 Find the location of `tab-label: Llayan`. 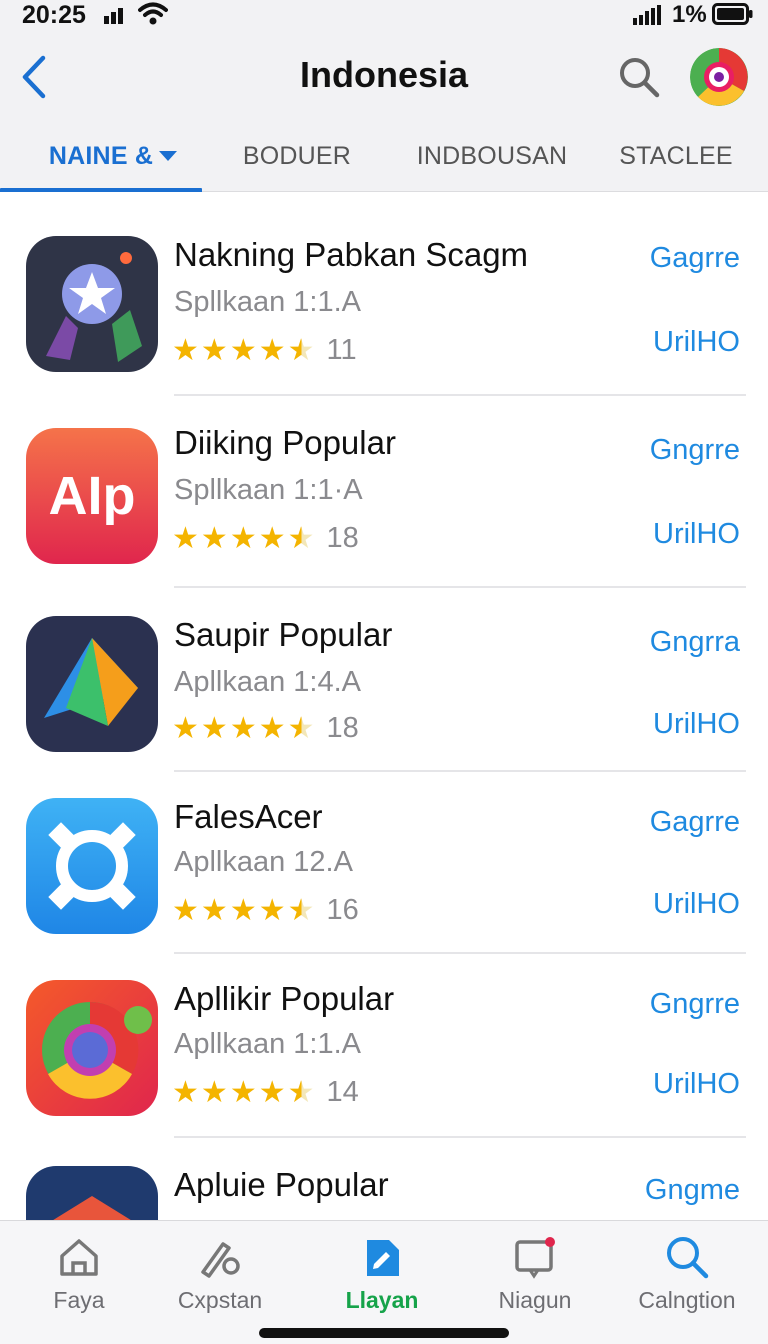

tab-label: Llayan is located at coordinates (382, 1300).